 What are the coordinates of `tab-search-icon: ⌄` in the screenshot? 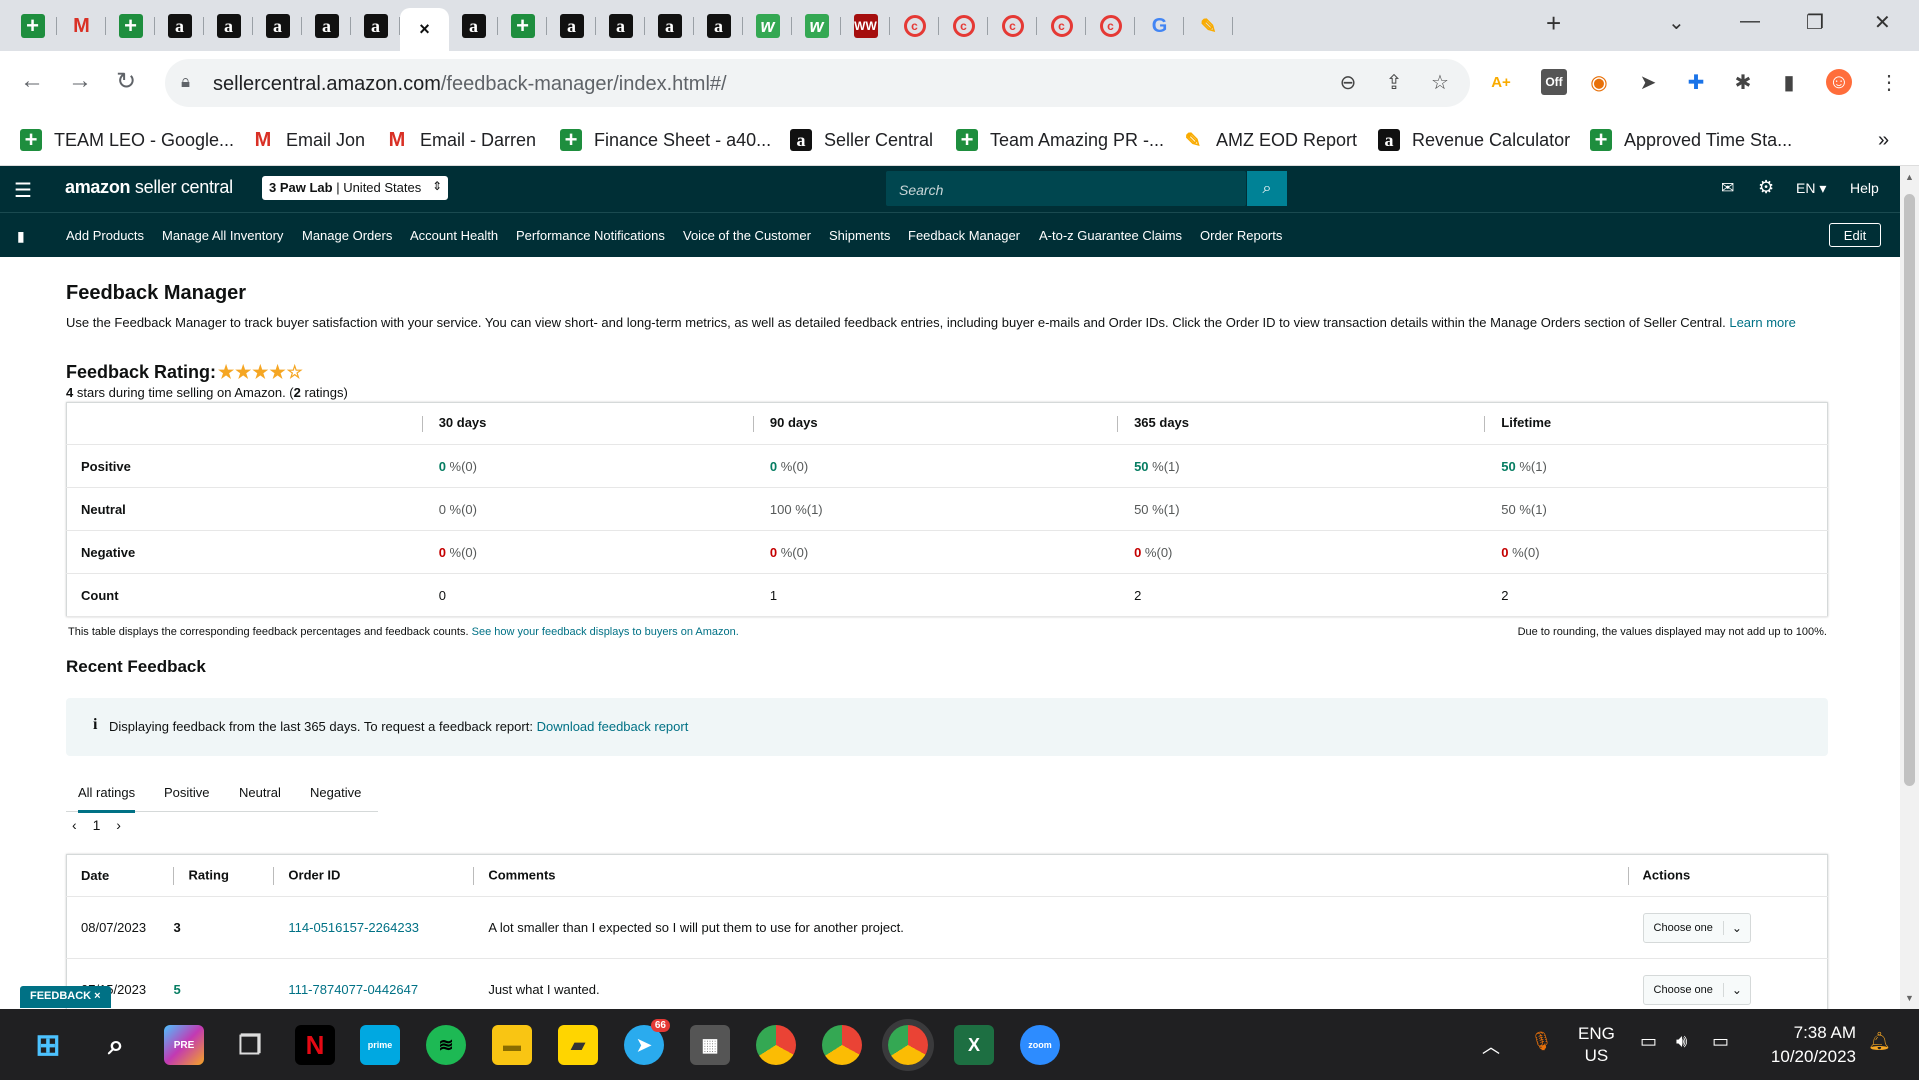 It's located at (1676, 22).